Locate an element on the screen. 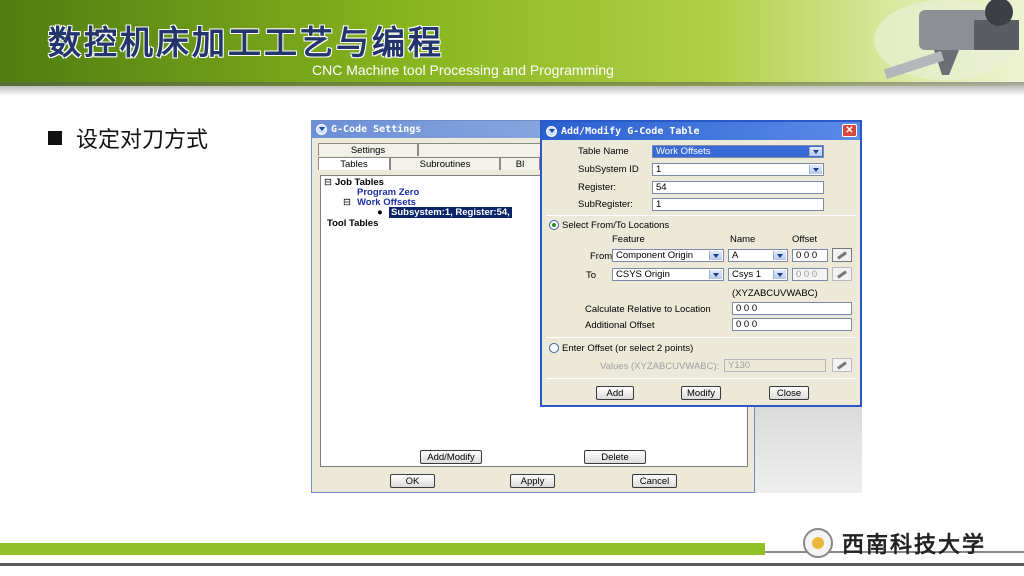 The image size is (1024, 576). close-icon: ✕ is located at coordinates (849, 130).